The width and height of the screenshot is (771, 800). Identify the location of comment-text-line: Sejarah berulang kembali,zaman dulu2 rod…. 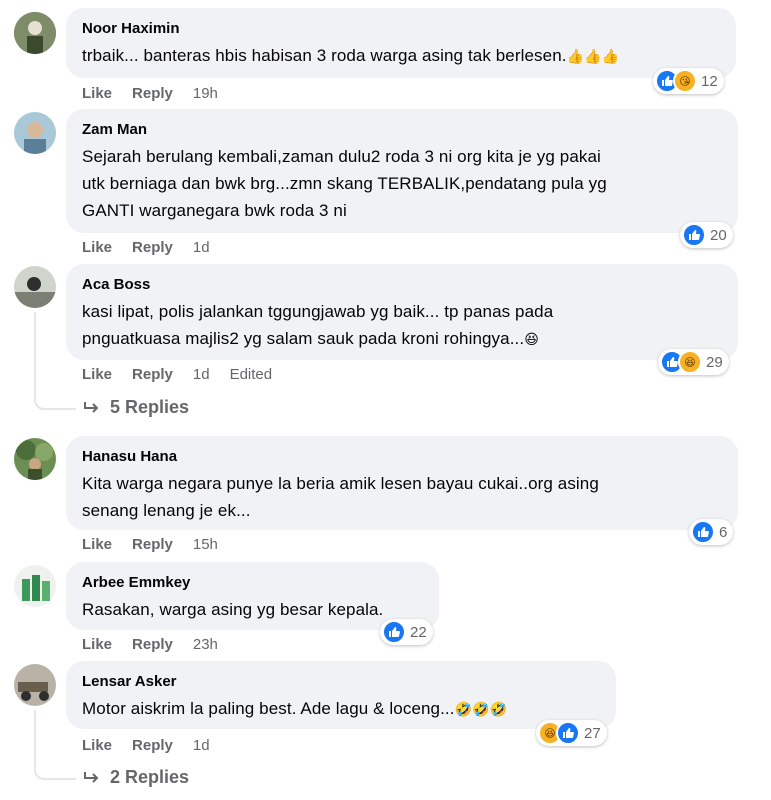
(341, 156).